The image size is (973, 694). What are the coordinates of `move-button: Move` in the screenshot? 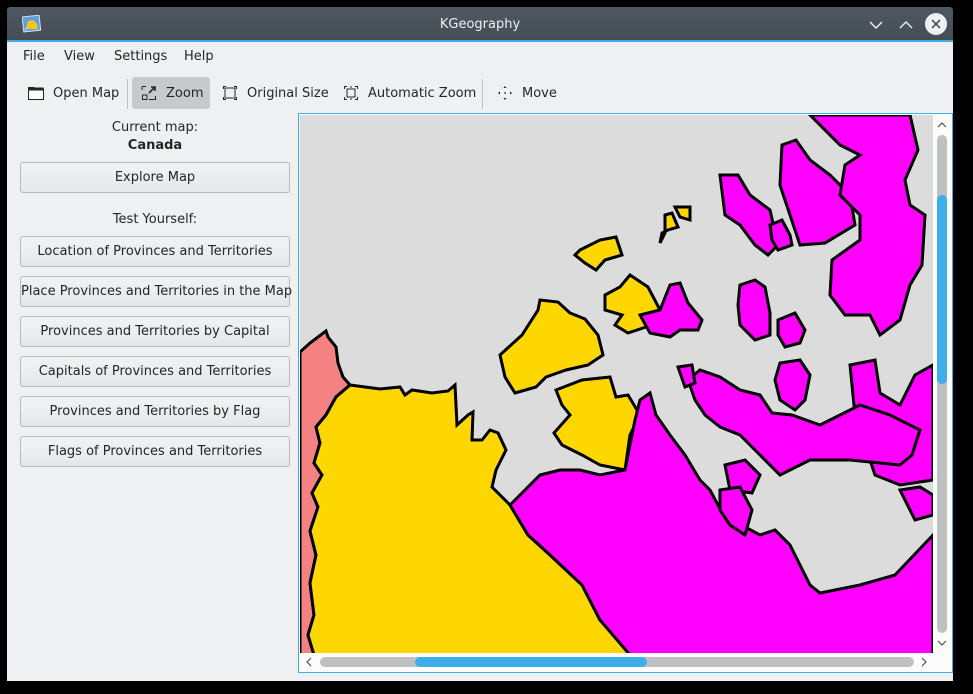 It's located at (526, 93).